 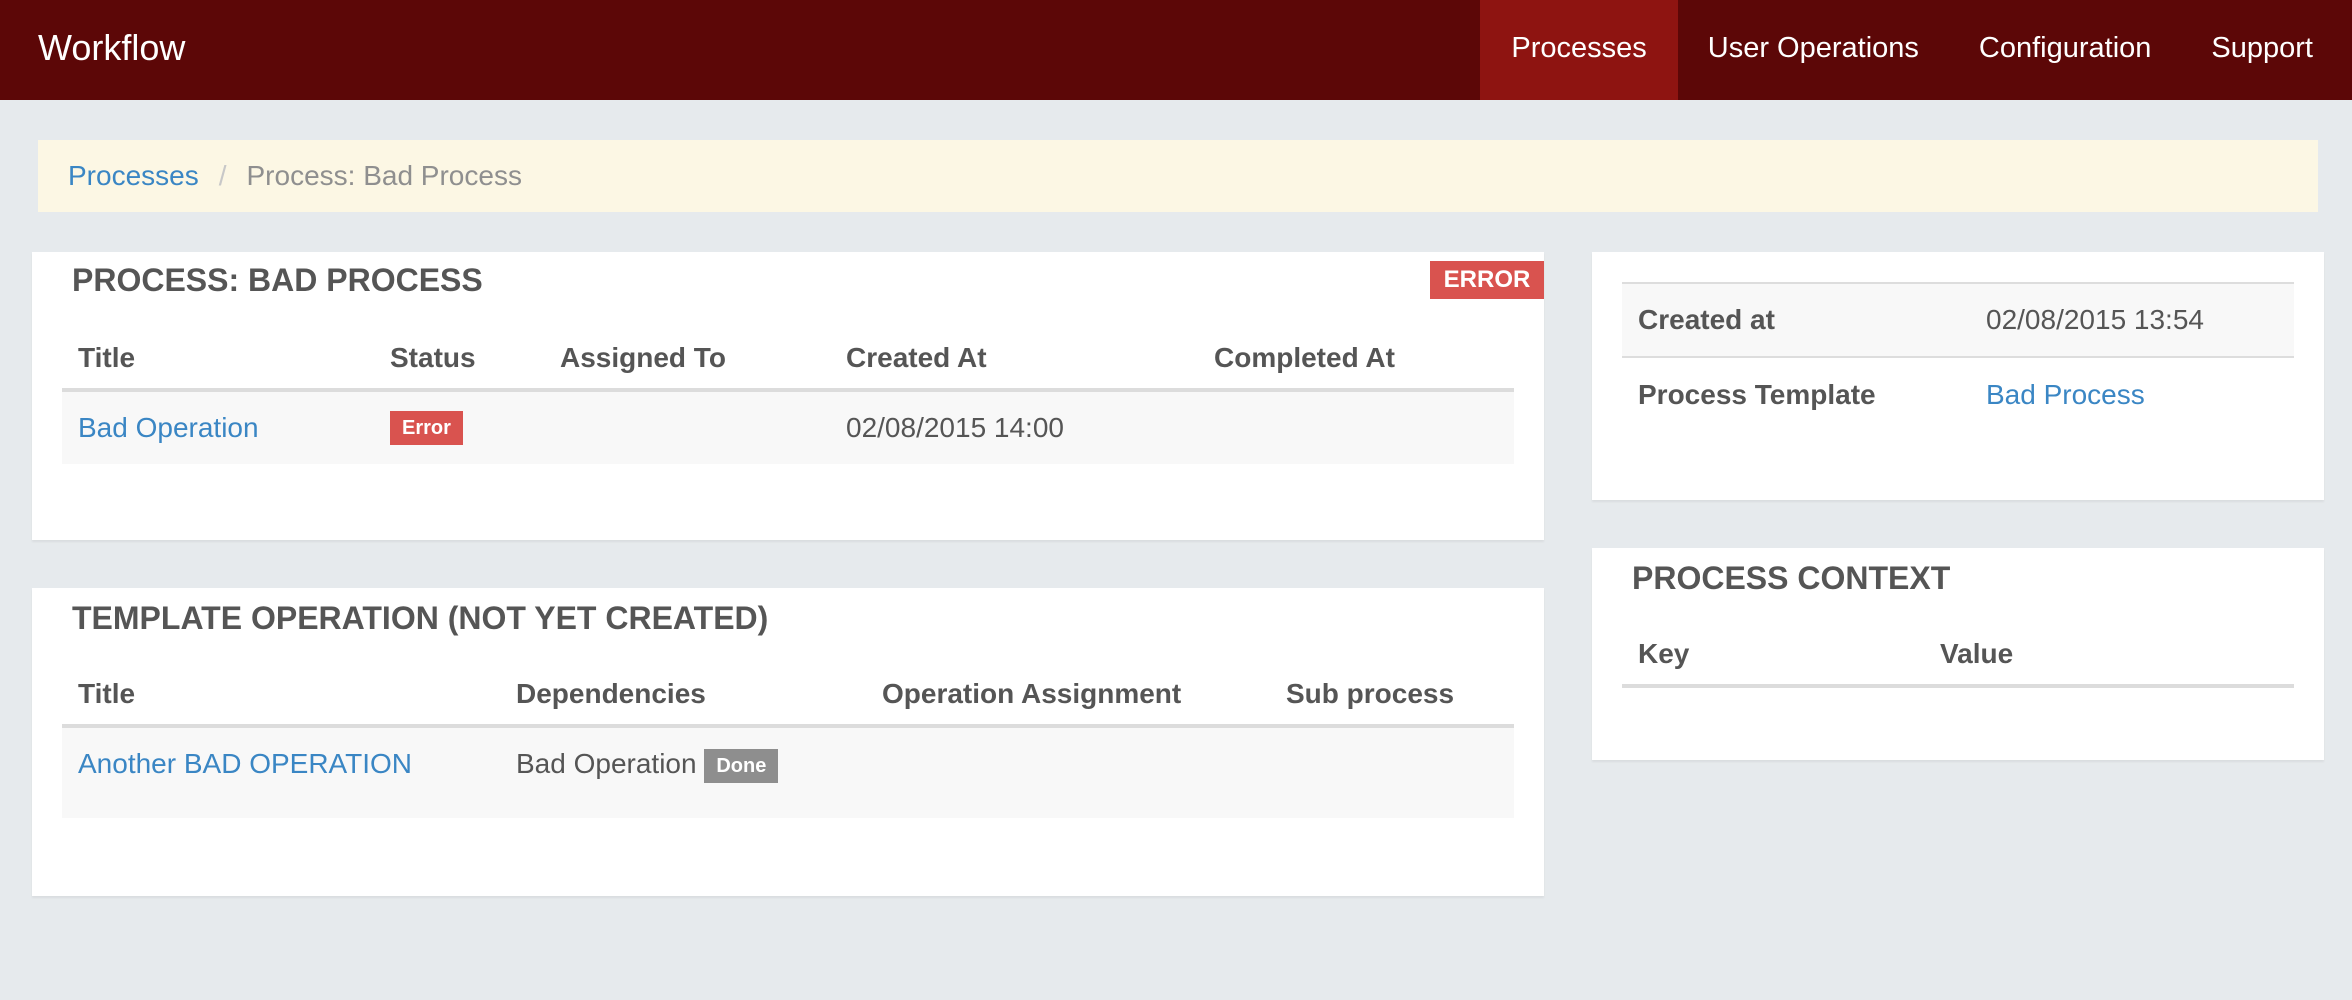 I want to click on operation-title-cell: Bad Operation, so click(x=218, y=427).